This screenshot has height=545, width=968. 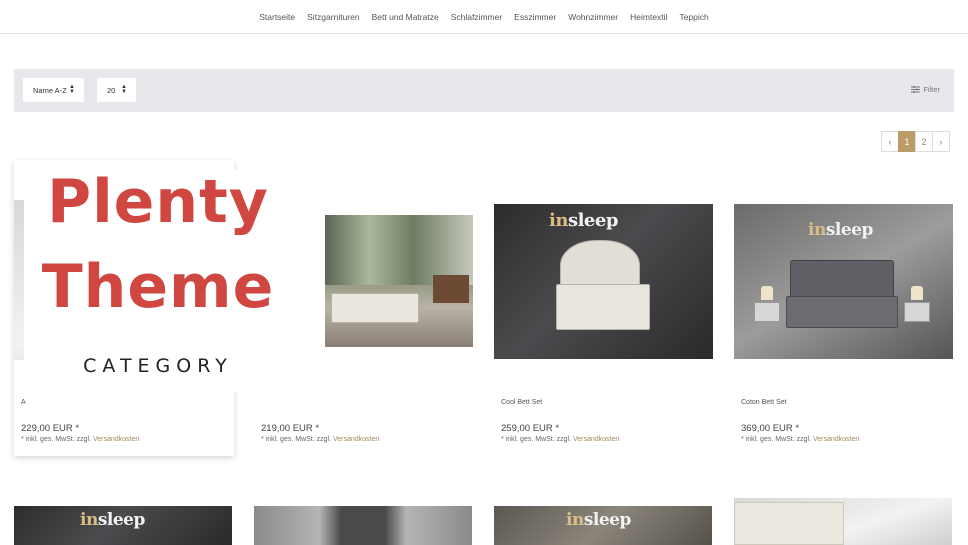 I want to click on overlay-title-line2: Theme, so click(x=158, y=287).